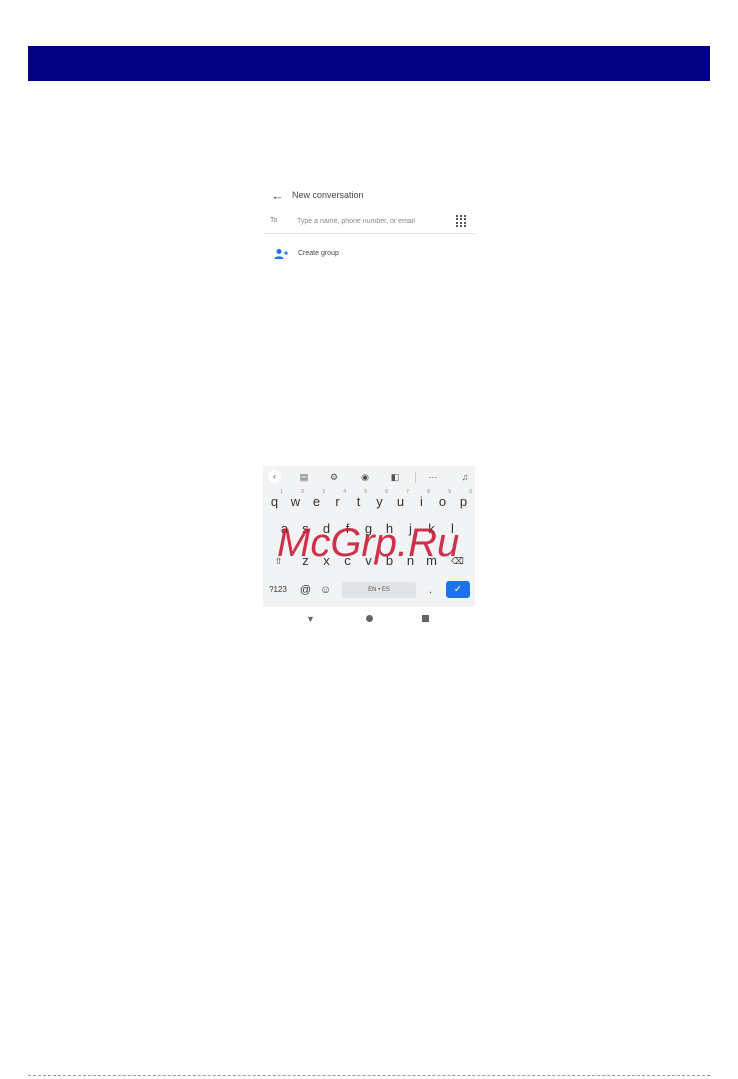 This screenshot has height=1079, width=738. I want to click on resize-icon: ◧, so click(395, 477).